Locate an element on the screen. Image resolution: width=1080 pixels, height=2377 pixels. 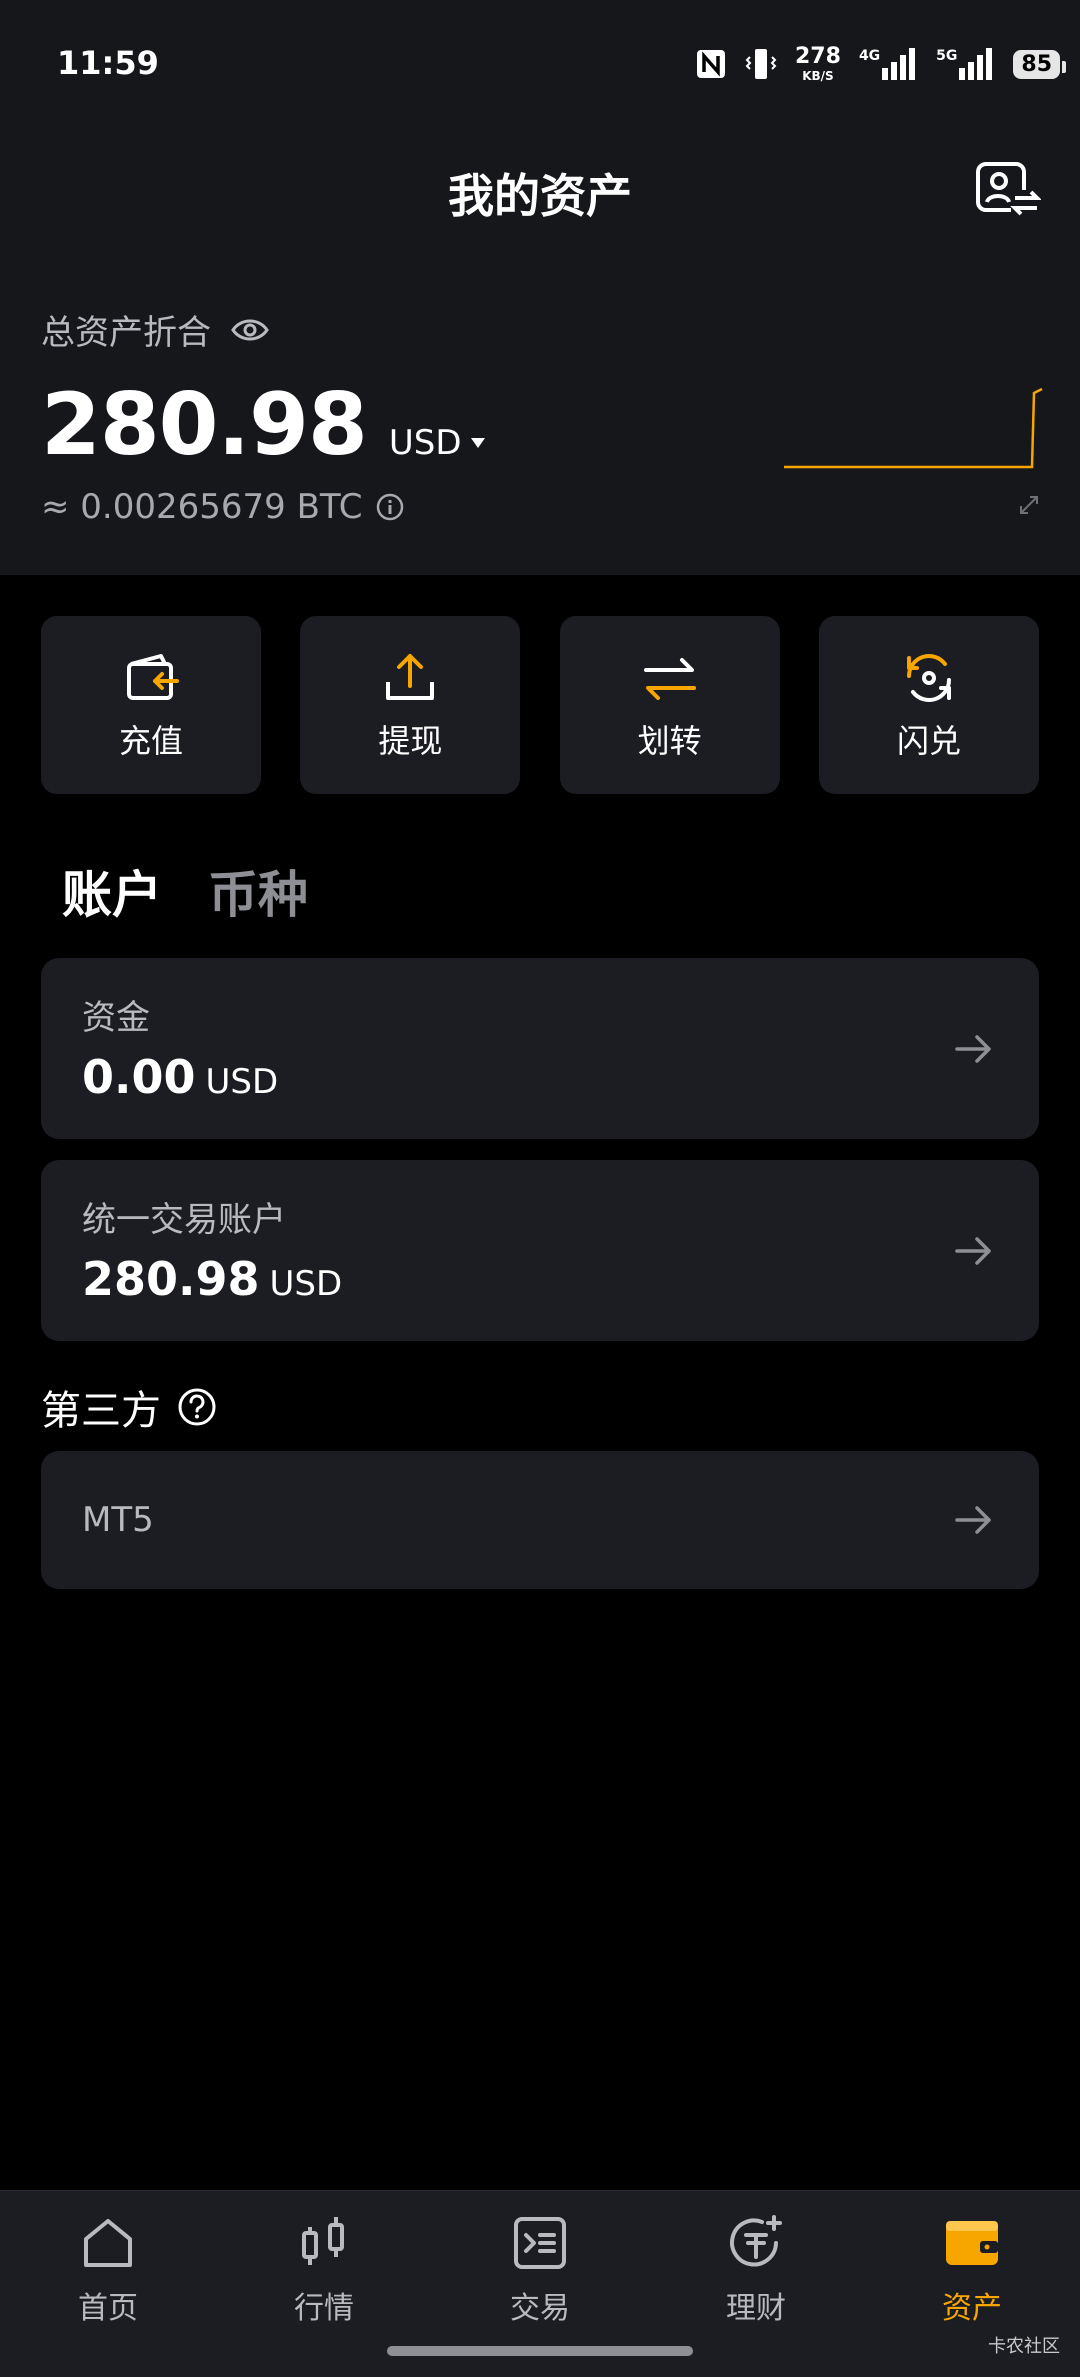
net-type-5g: 5G is located at coordinates (947, 56).